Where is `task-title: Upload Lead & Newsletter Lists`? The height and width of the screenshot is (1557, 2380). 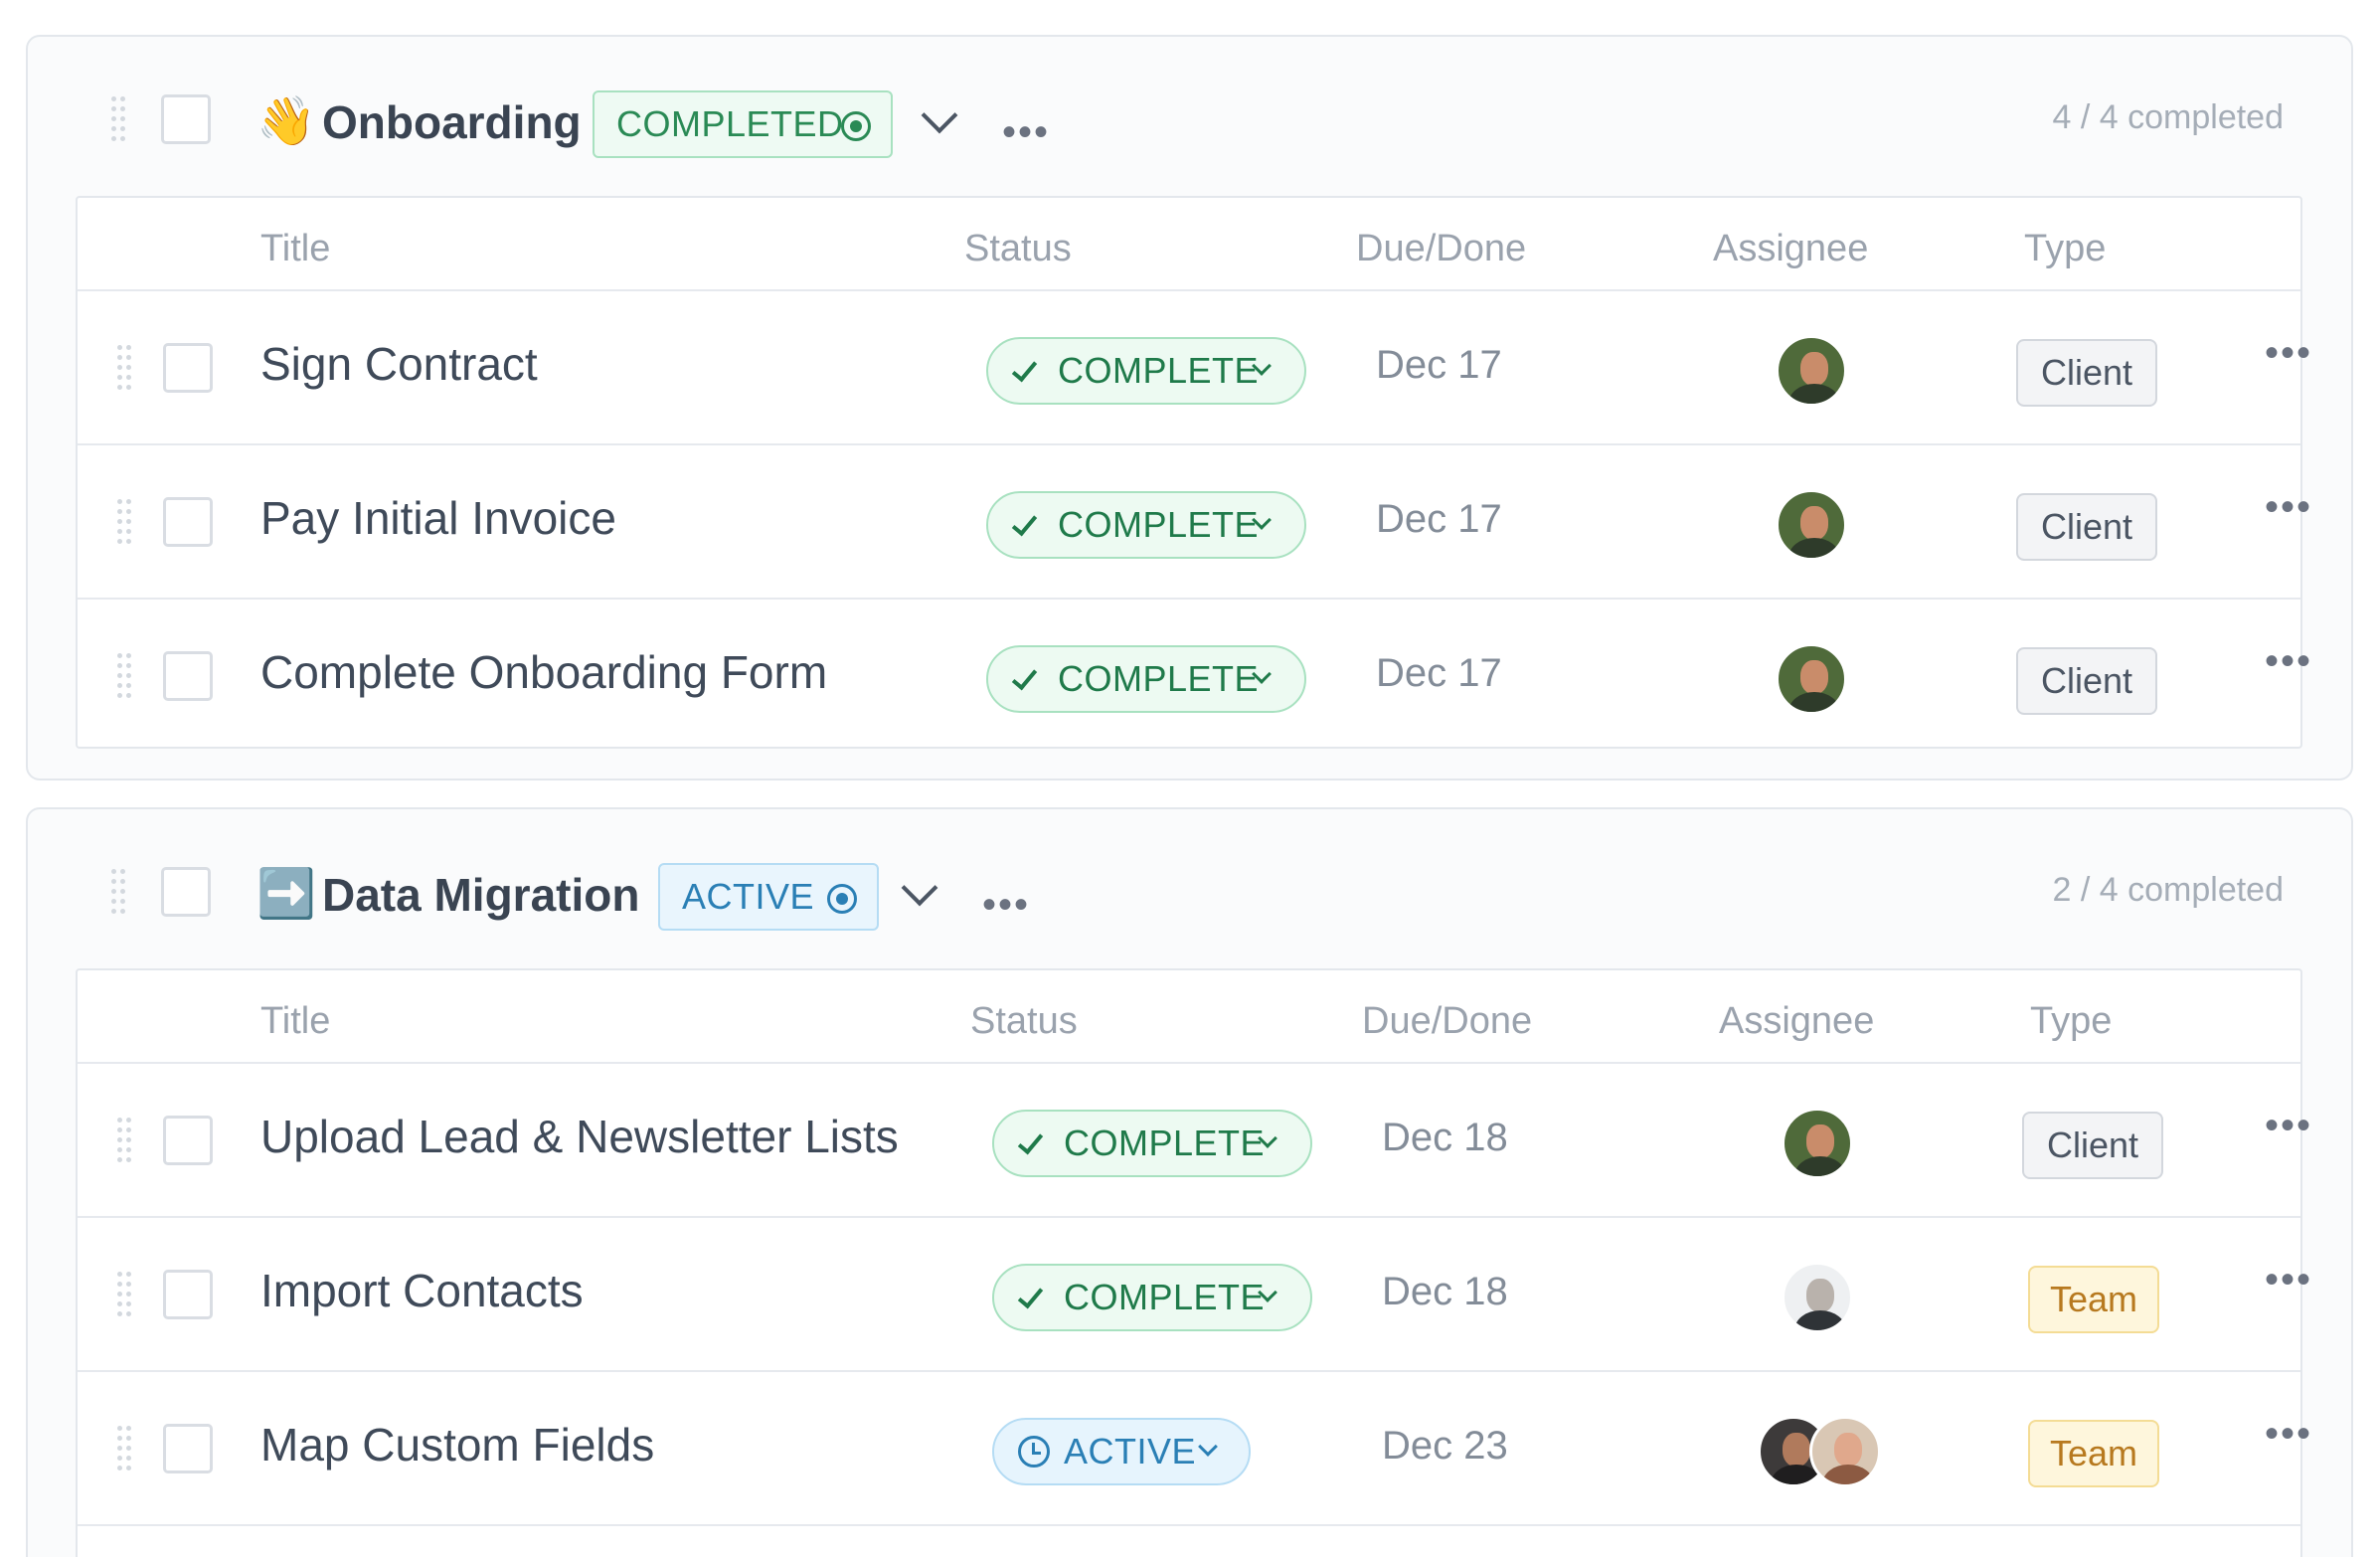
task-title: Upload Lead & Newsletter Lists is located at coordinates (579, 1136).